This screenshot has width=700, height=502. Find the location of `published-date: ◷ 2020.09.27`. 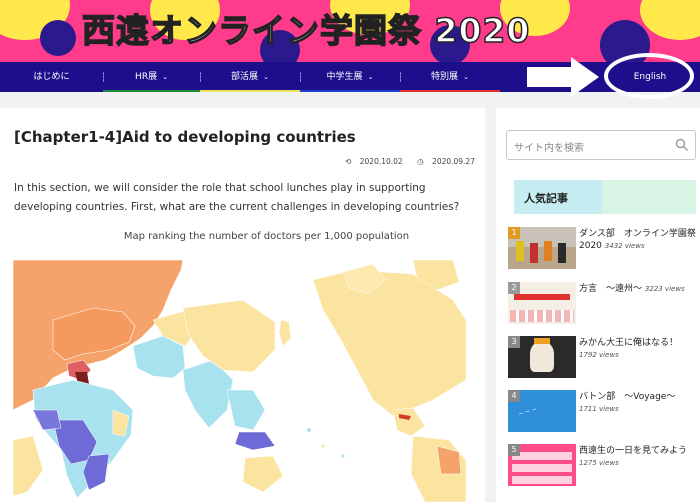

published-date: ◷ 2020.09.27 is located at coordinates (443, 161).